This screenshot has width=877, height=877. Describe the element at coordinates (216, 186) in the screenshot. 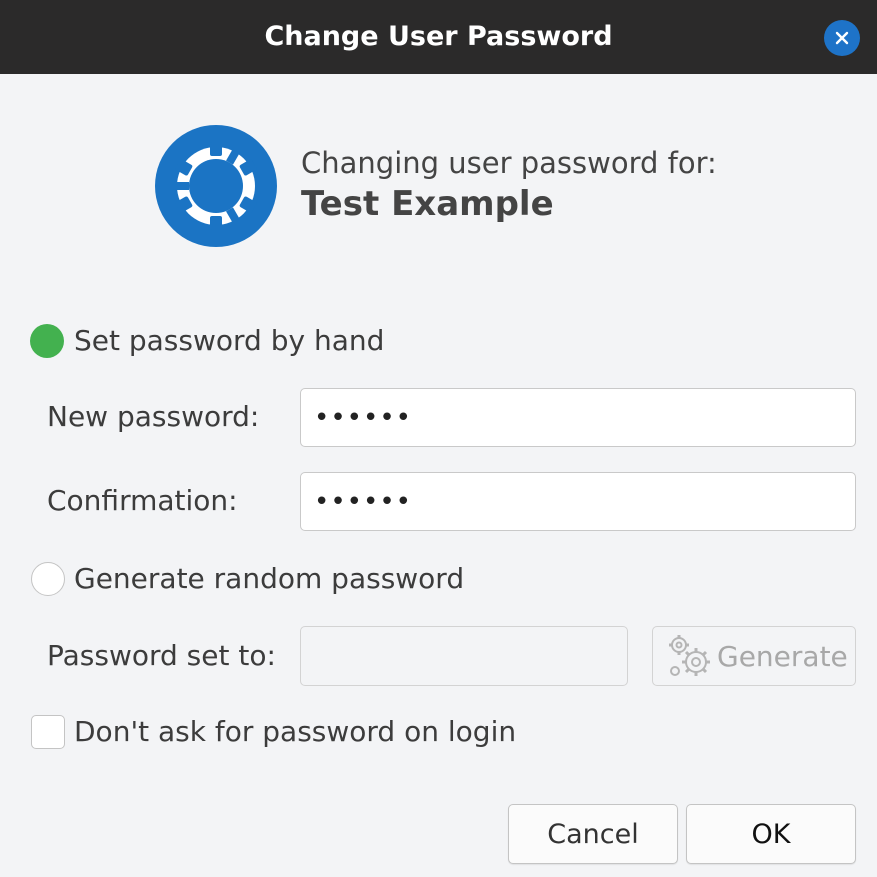

I see `kubuntu-logo-icon` at that location.